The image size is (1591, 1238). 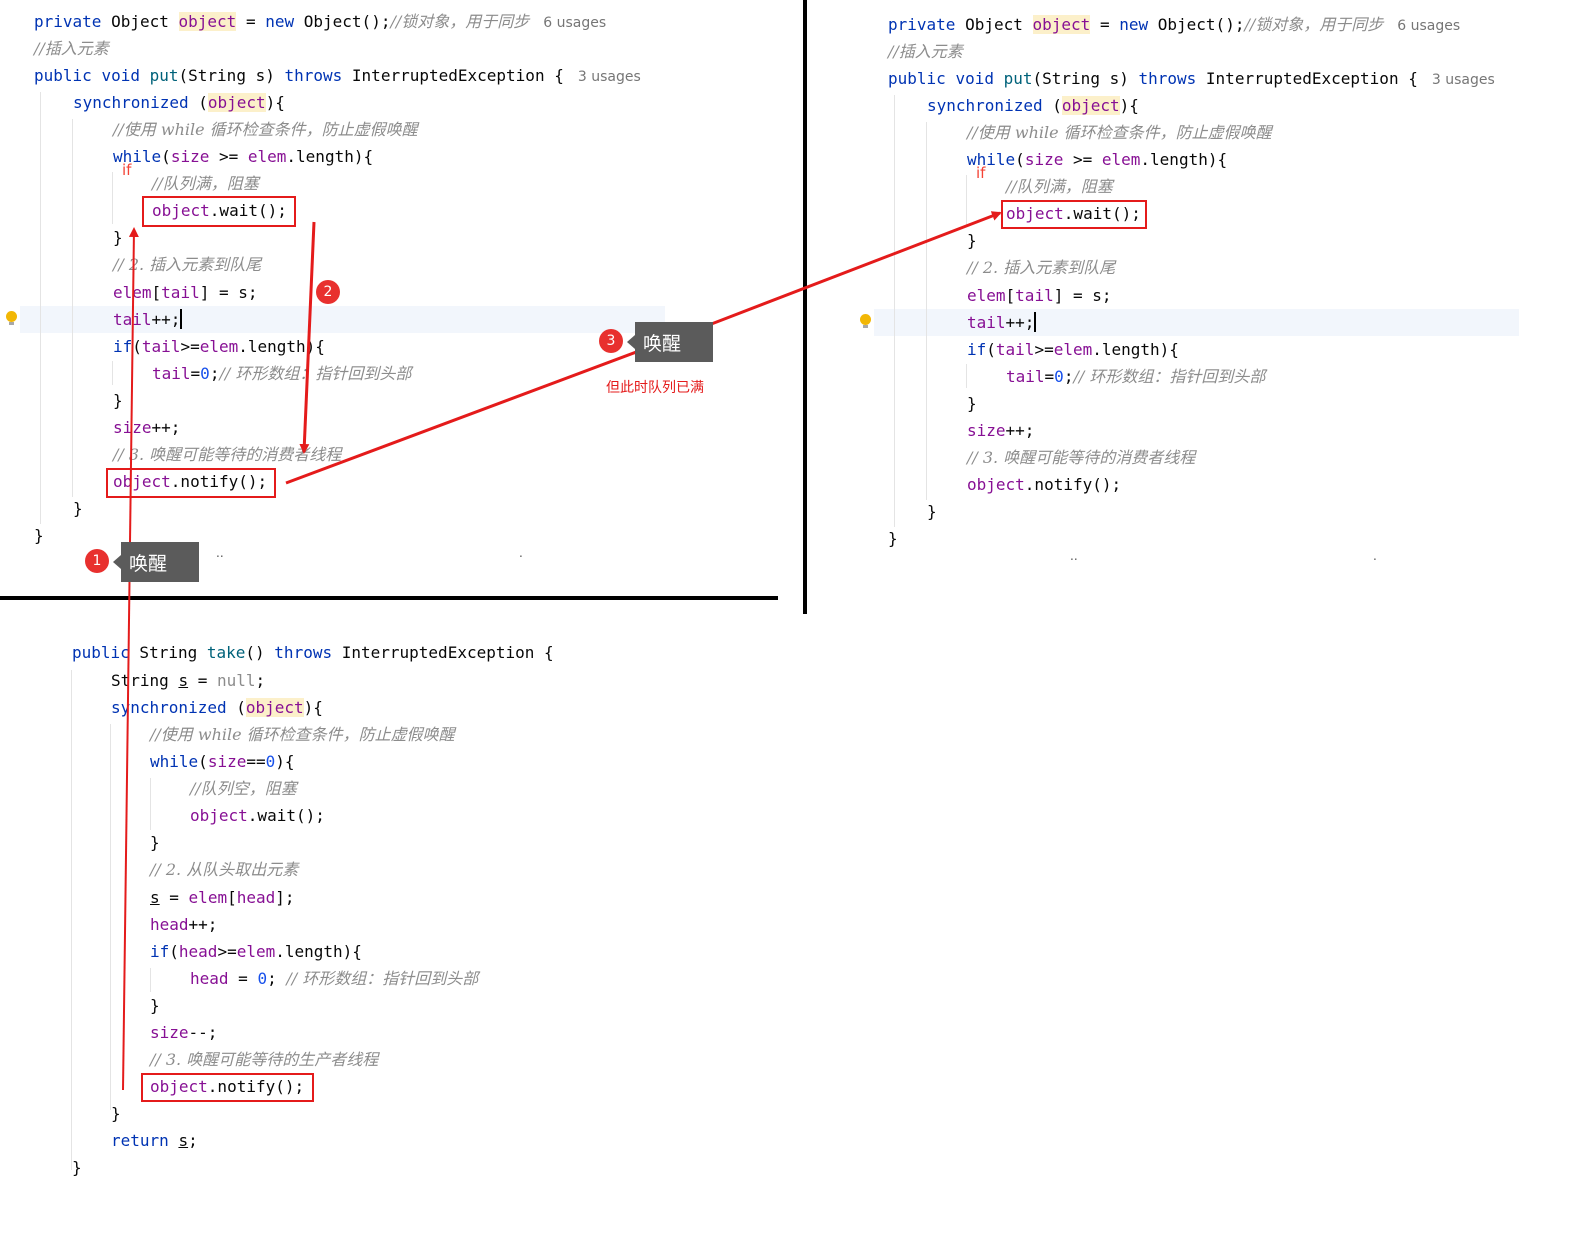 I want to click on step1-badge: 1, so click(x=97, y=561).